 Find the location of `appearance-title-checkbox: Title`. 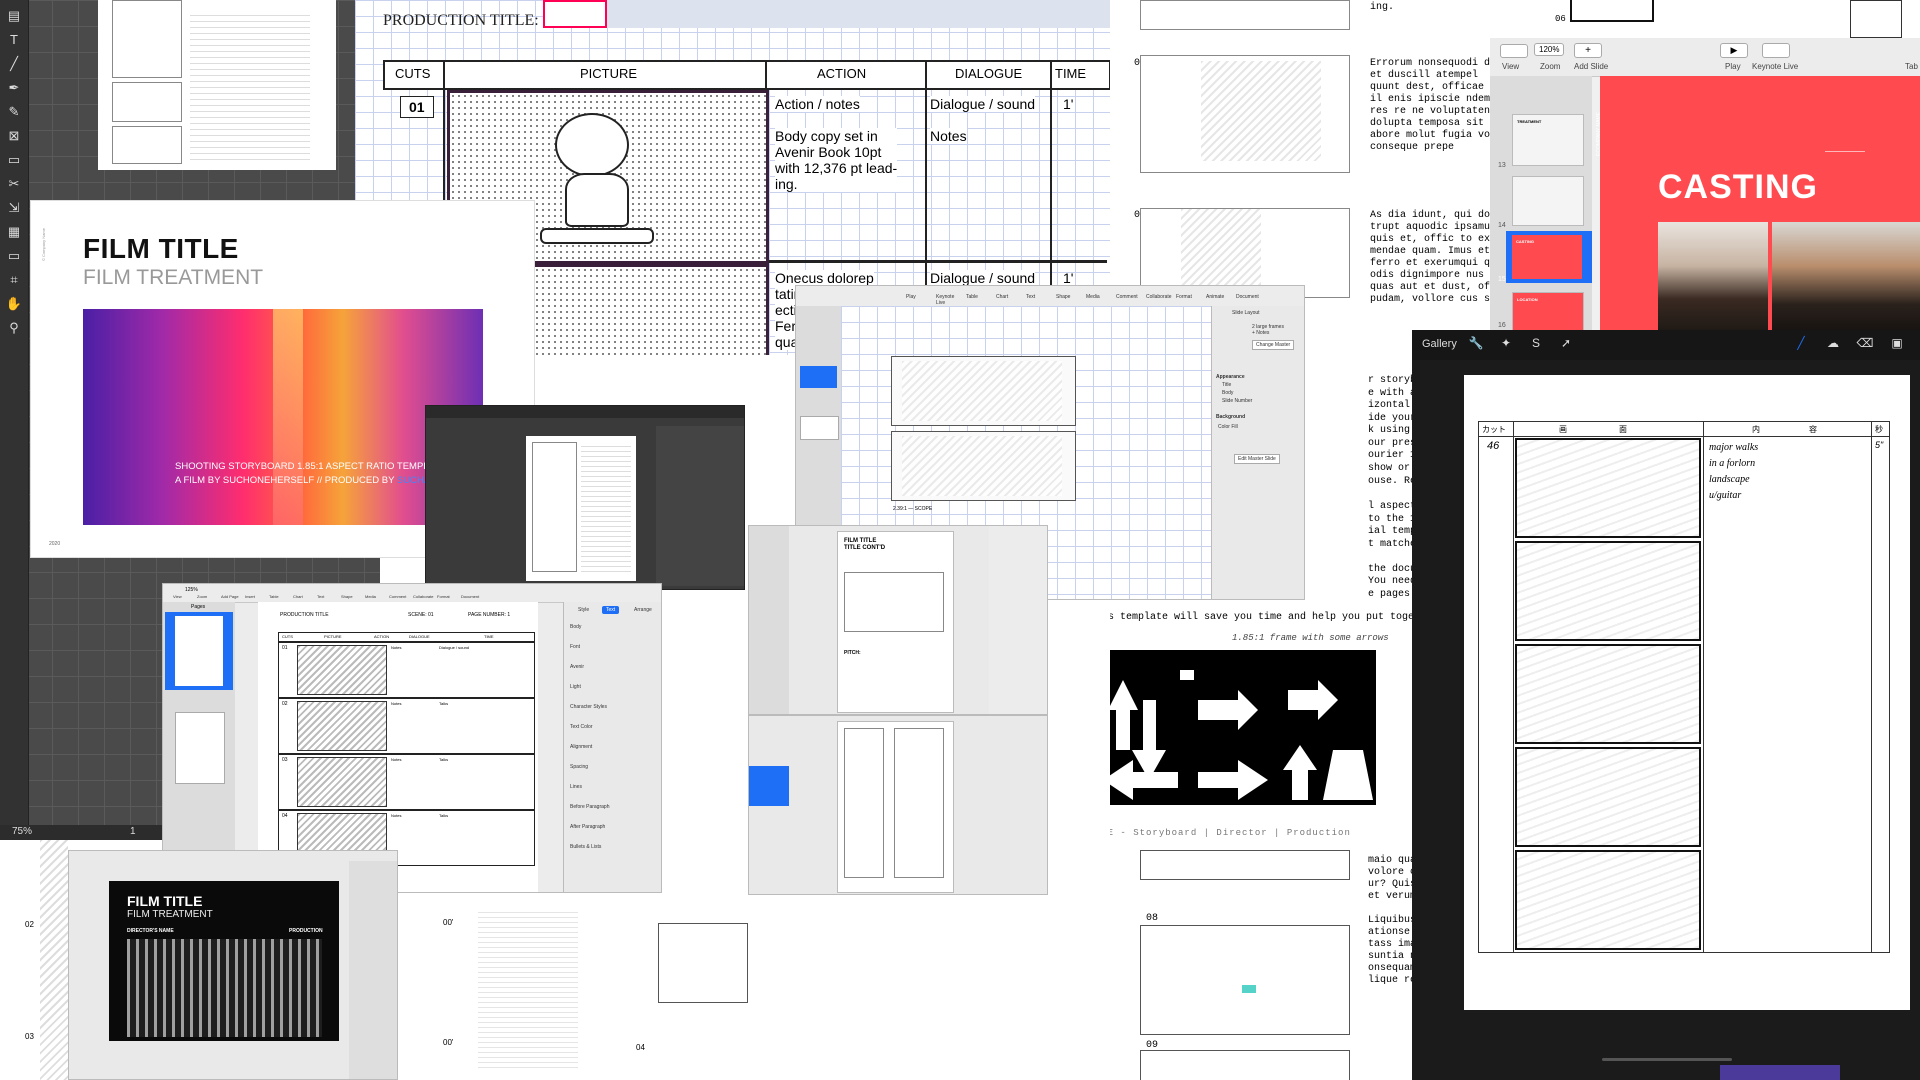

appearance-title-checkbox: Title is located at coordinates (1226, 385).